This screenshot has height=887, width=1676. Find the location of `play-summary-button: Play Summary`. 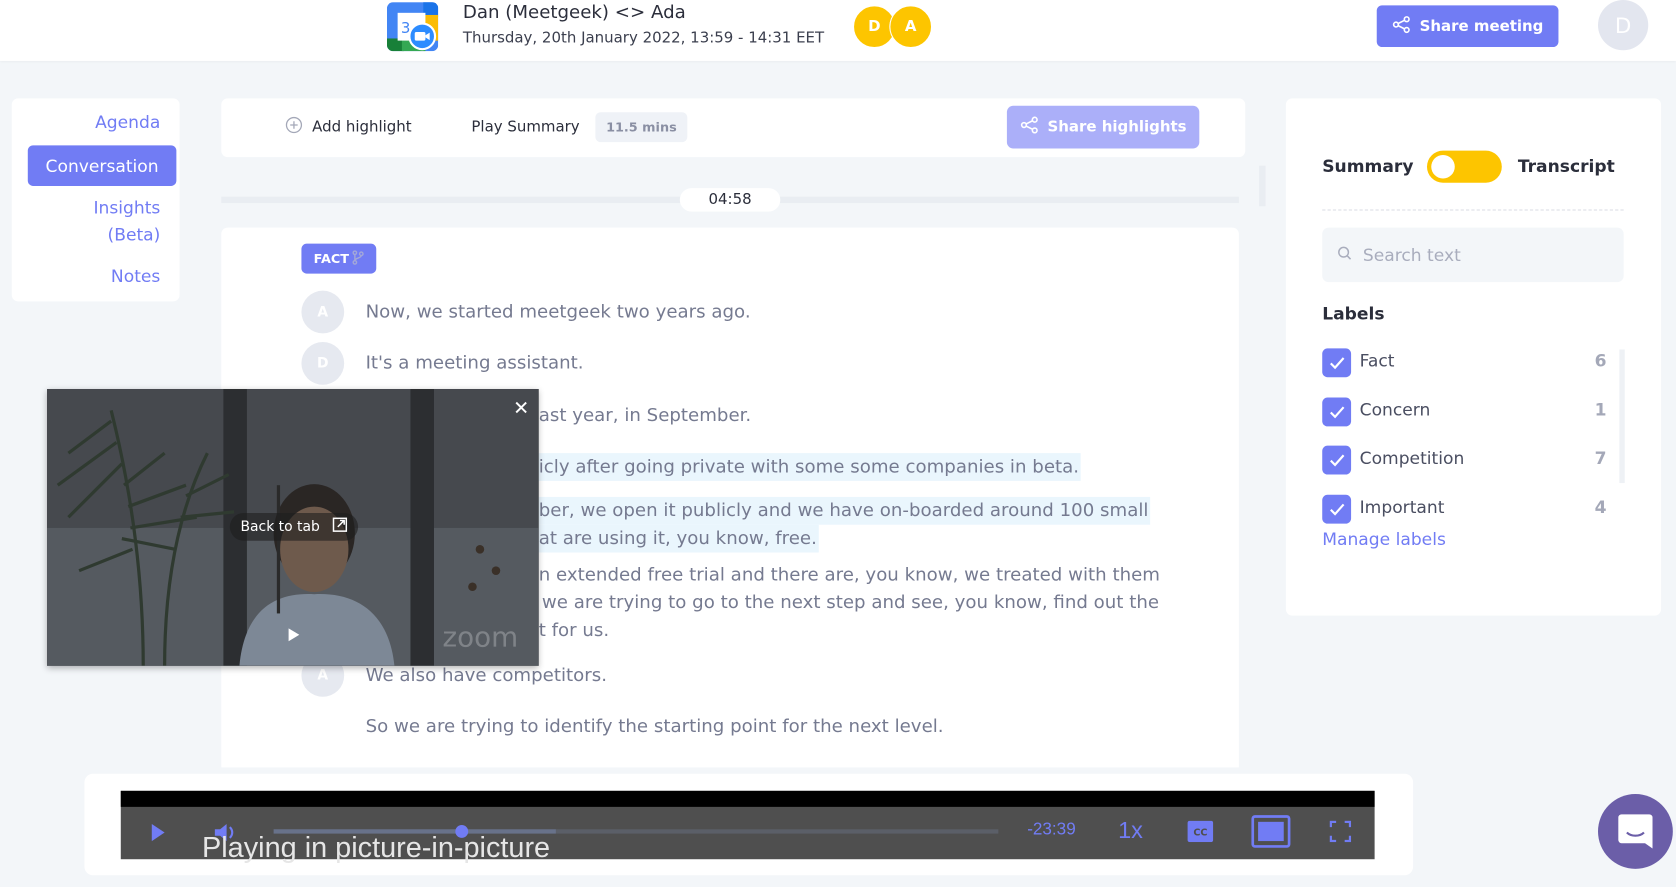

play-summary-button: Play Summary is located at coordinates (525, 127).